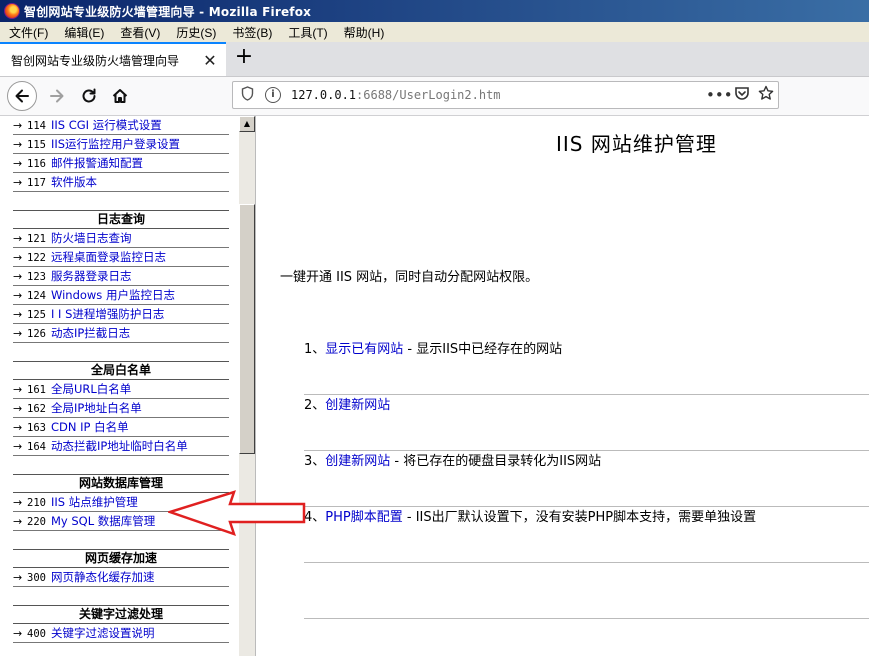 This screenshot has height=656, width=869. I want to click on convert-dir-link: 创建新网站, so click(357, 461).